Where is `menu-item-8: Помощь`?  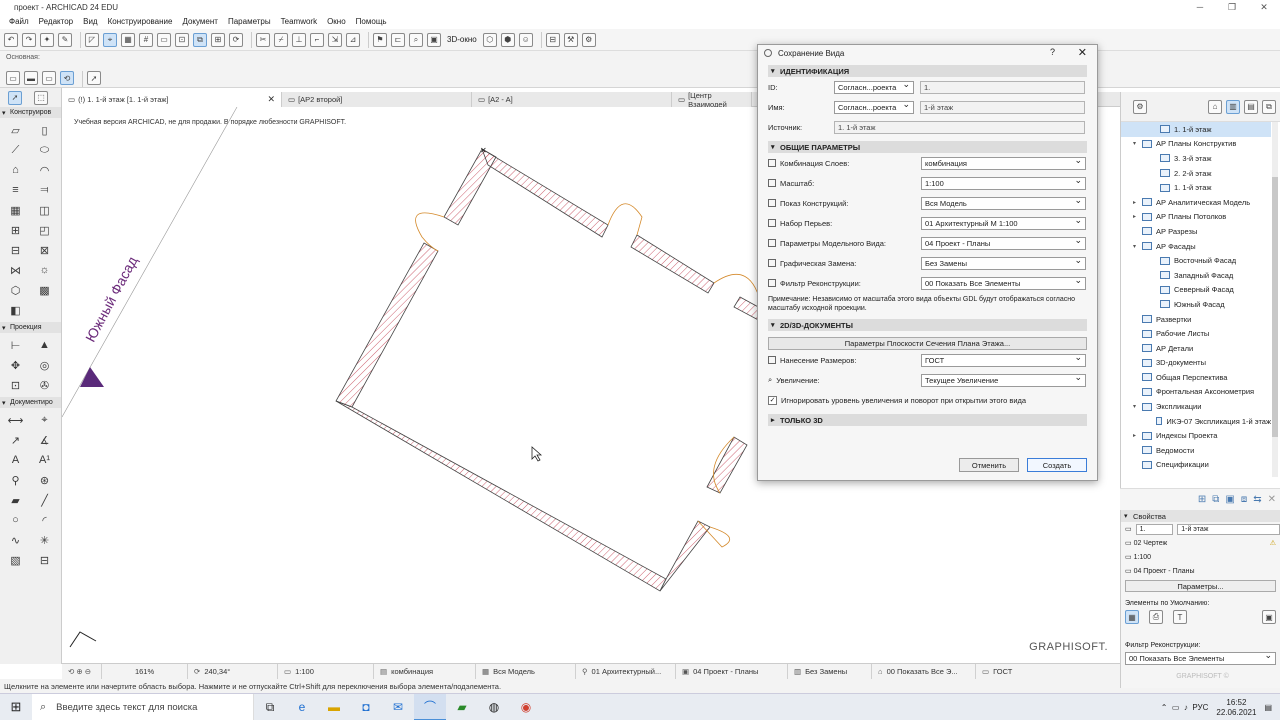 menu-item-8: Помощь is located at coordinates (371, 21).